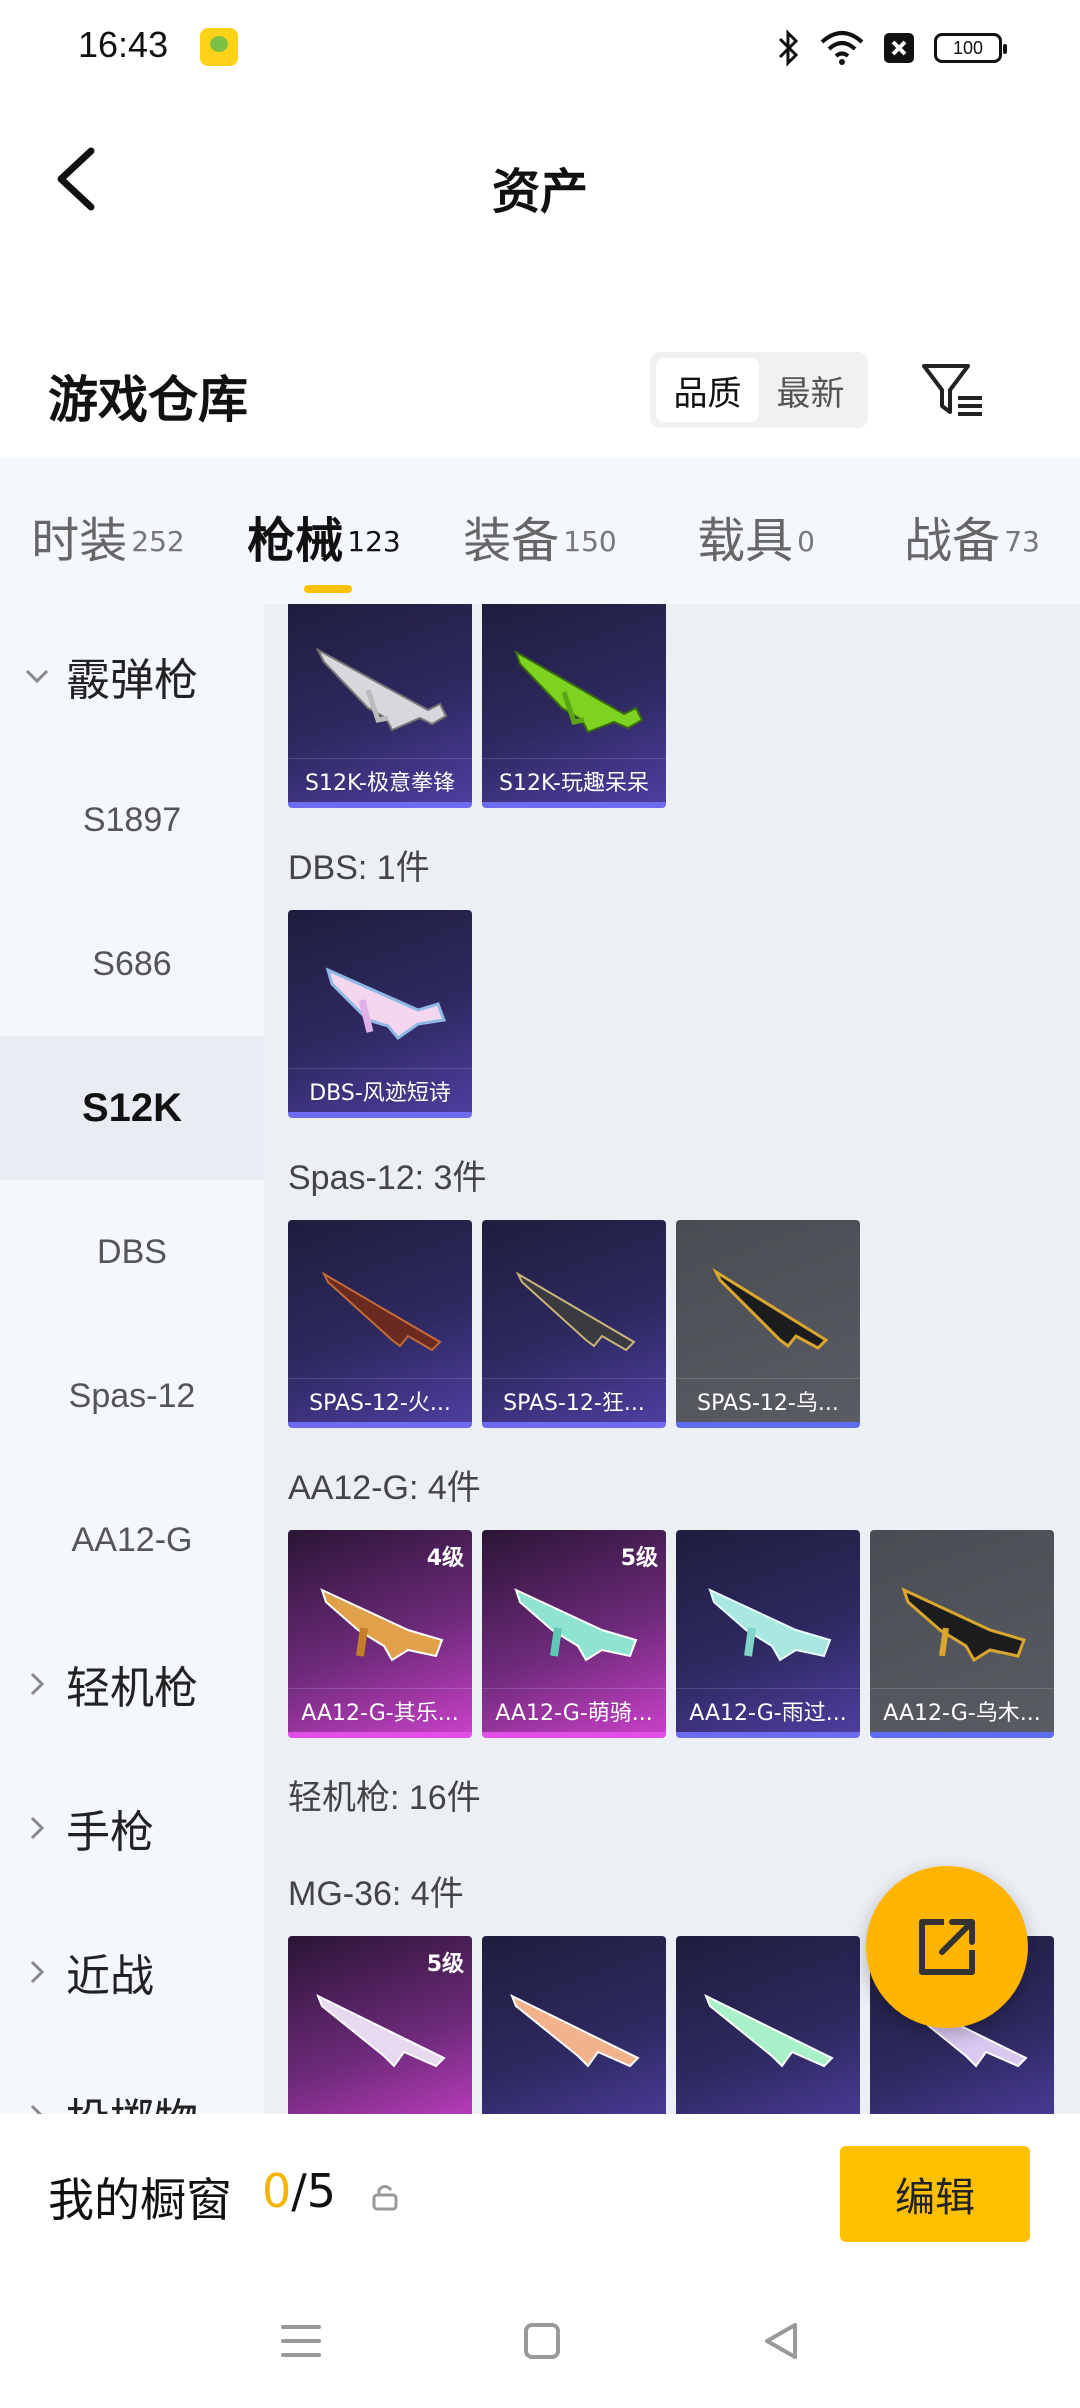 The width and height of the screenshot is (1080, 2408). Describe the element at coordinates (324, 542) in the screenshot. I see `tab-firearms: 枪械 123` at that location.